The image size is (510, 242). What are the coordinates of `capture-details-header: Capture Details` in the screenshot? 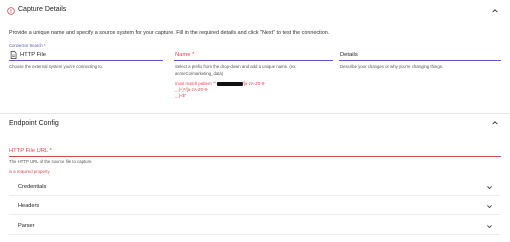 It's located at (255, 11).